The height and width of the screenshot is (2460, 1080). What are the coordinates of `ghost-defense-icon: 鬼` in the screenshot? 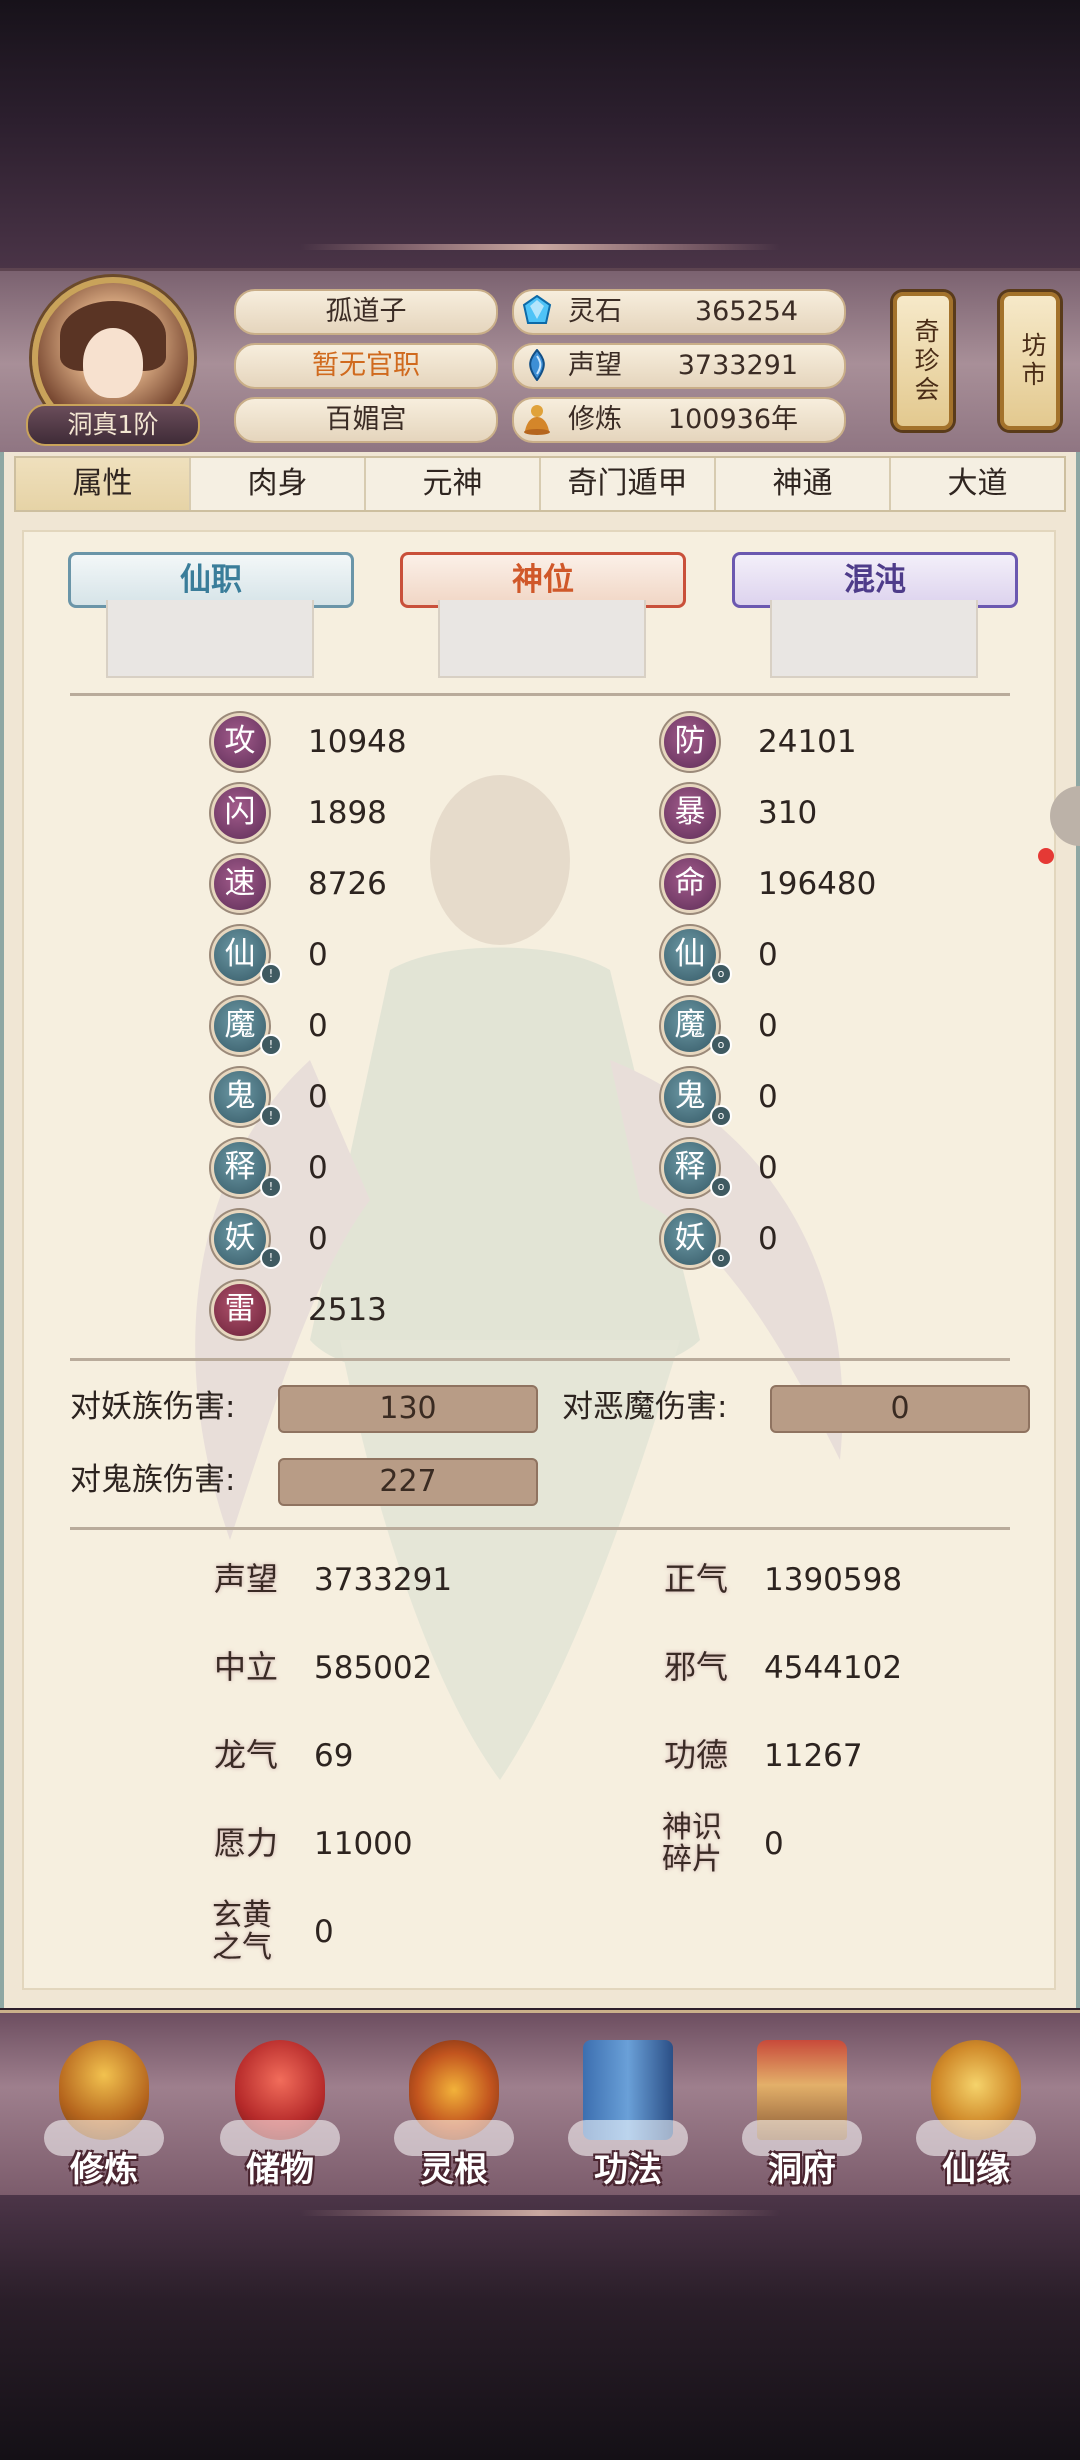 It's located at (690, 1097).